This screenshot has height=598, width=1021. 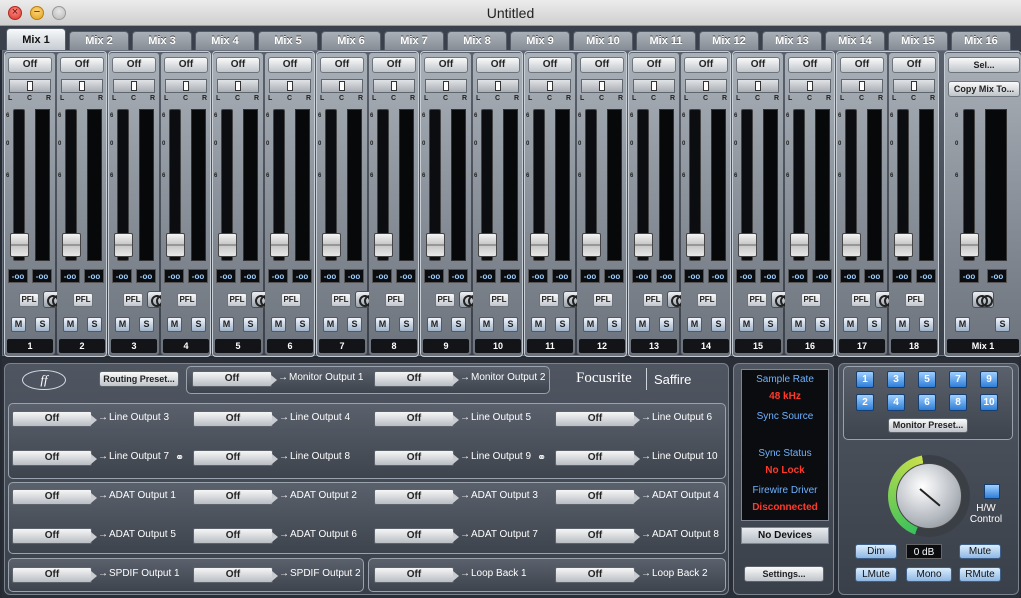 I want to click on monitor-output-button-10: 10, so click(x=989, y=402).